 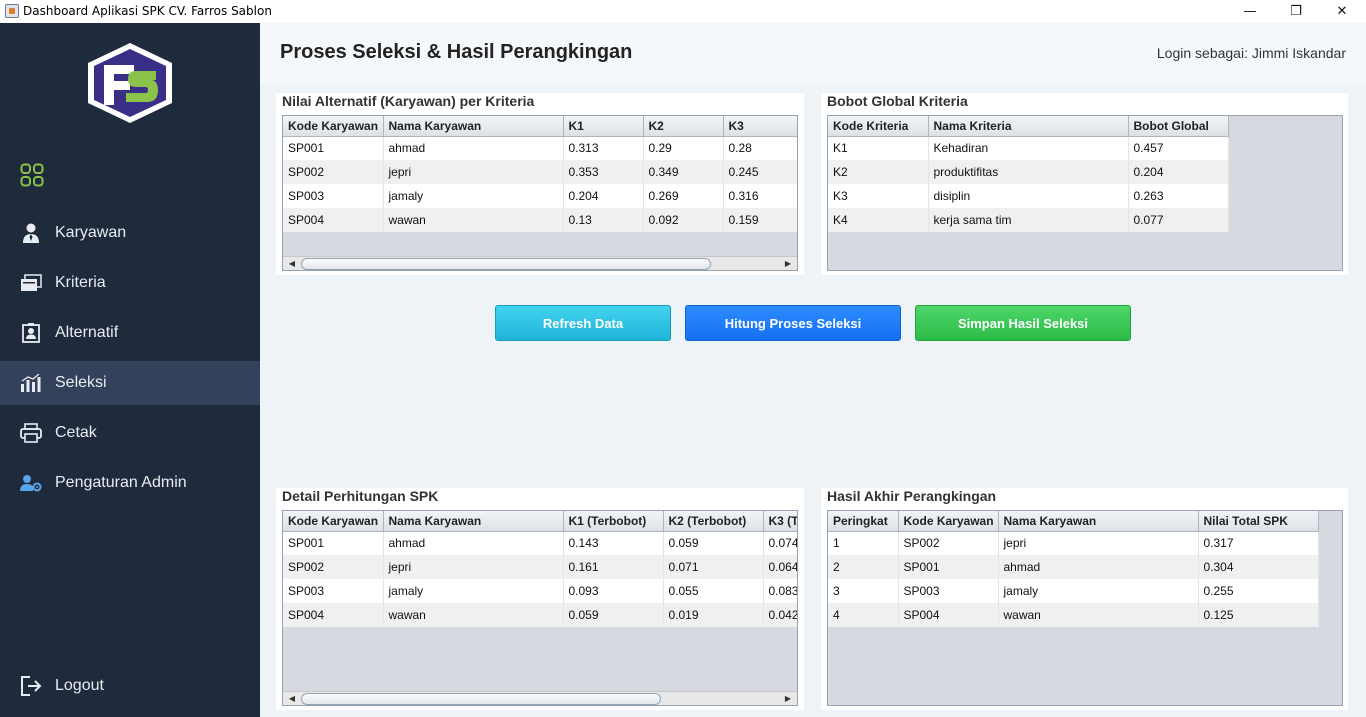 I want to click on column-header: K1, so click(x=603, y=126).